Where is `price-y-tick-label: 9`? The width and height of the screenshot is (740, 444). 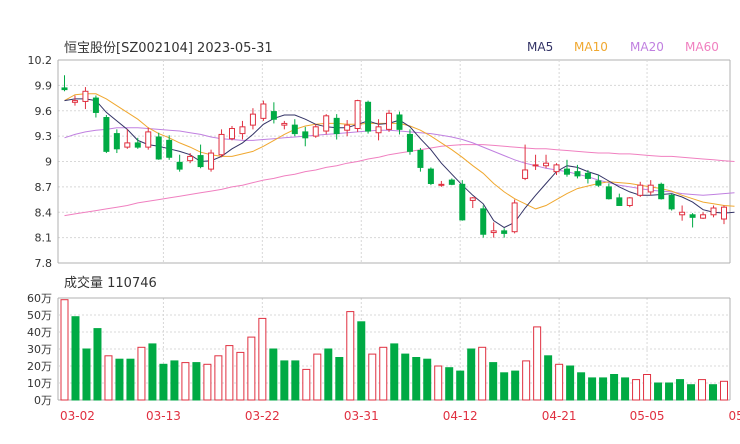 price-y-tick-label: 9 is located at coordinates (48, 162).